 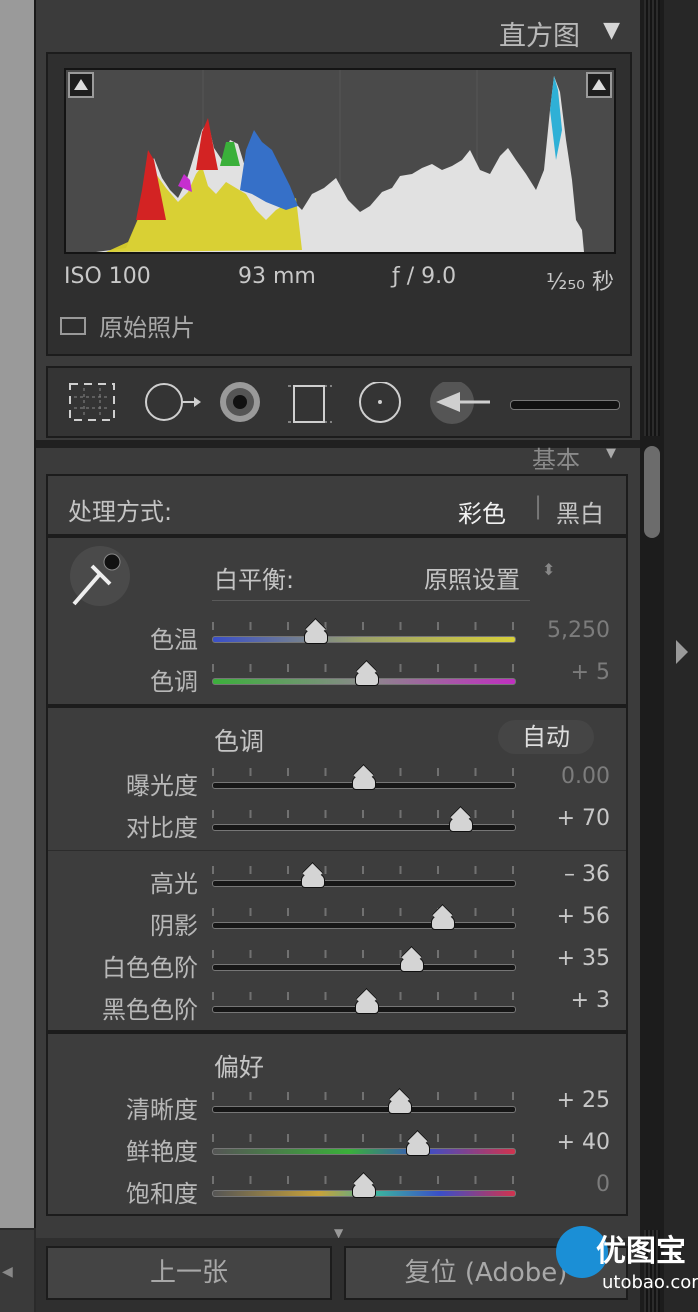 I want to click on eyedropper-icon, so click(x=96, y=579).